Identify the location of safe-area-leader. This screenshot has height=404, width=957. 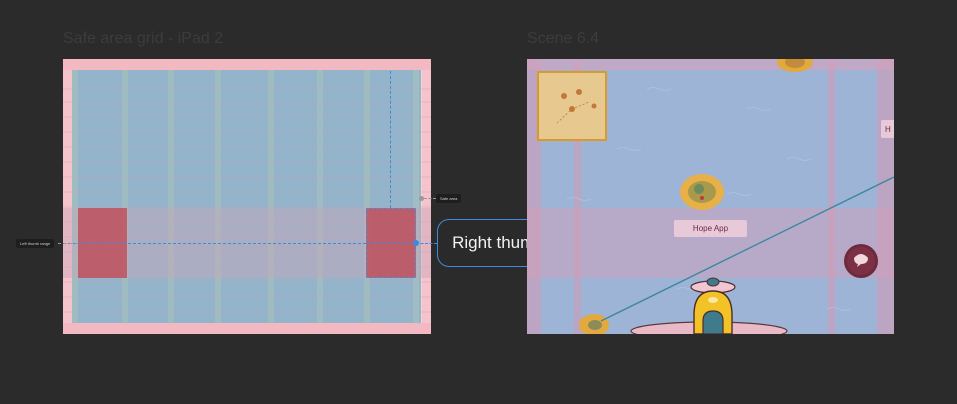
(430, 198).